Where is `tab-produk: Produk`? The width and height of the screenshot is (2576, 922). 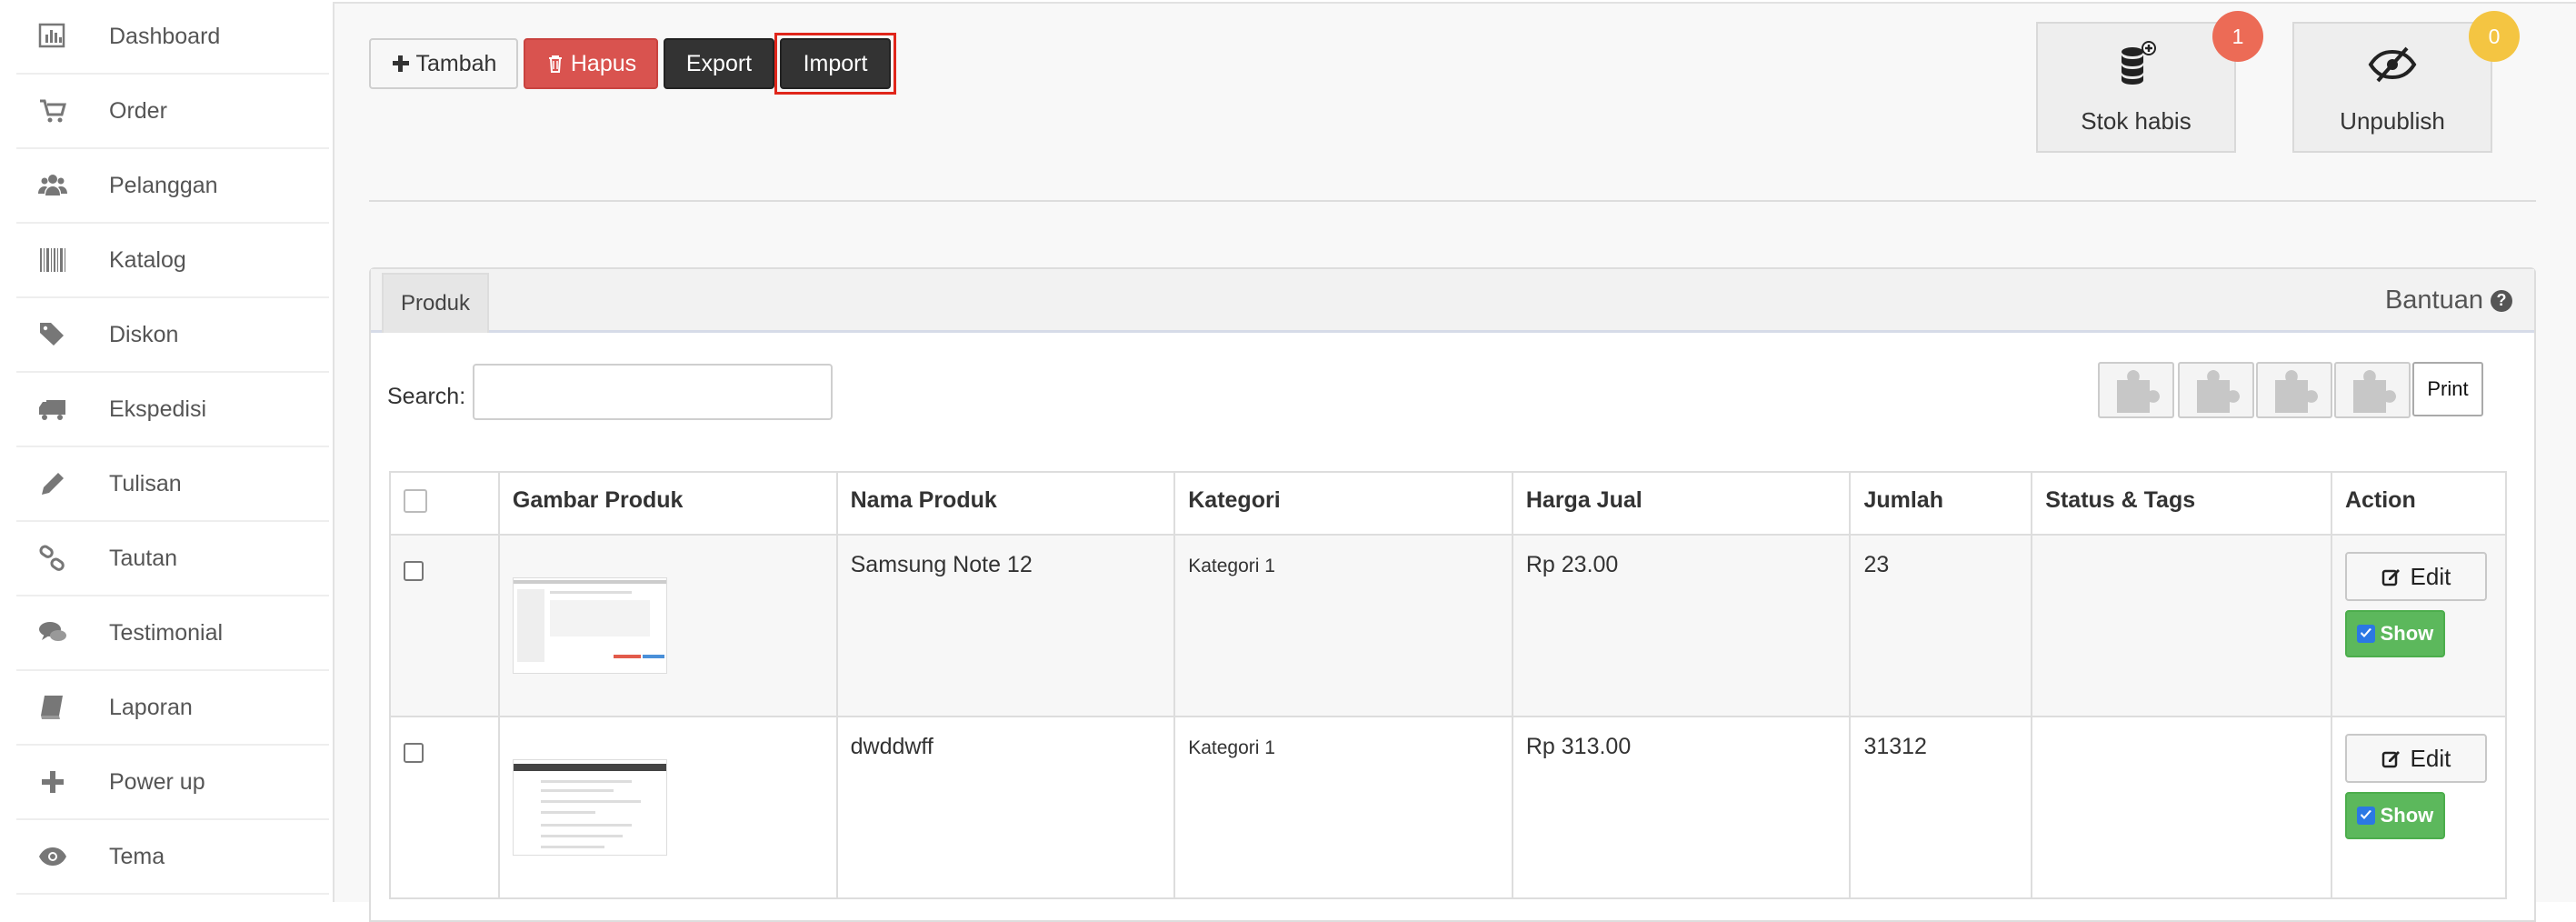 tab-produk: Produk is located at coordinates (436, 303).